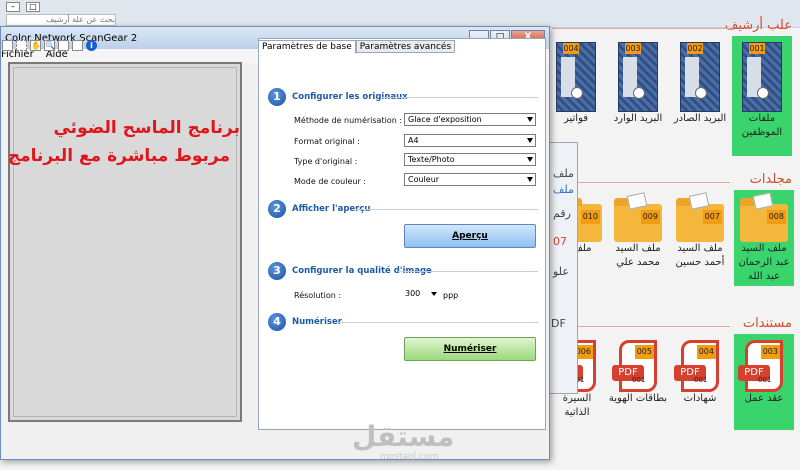  I want to click on folder-icon: 007, so click(700, 217).